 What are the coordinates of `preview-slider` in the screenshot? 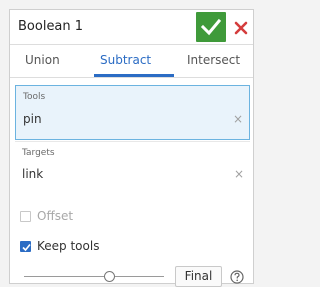 It's located at (94, 277).